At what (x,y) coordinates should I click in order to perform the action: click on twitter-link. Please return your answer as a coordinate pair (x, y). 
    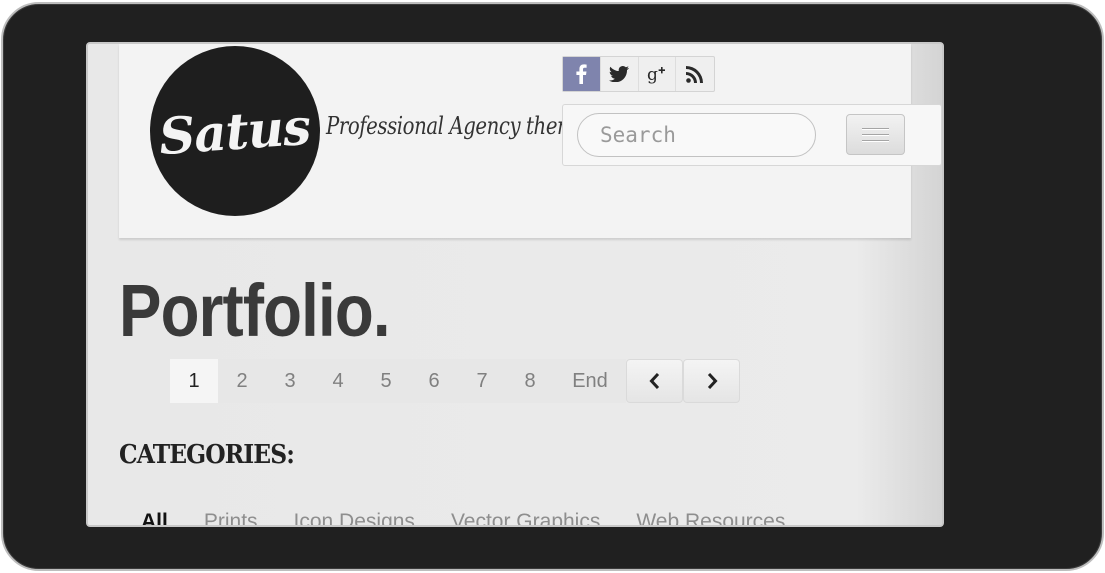
    Looking at the image, I should click on (620, 74).